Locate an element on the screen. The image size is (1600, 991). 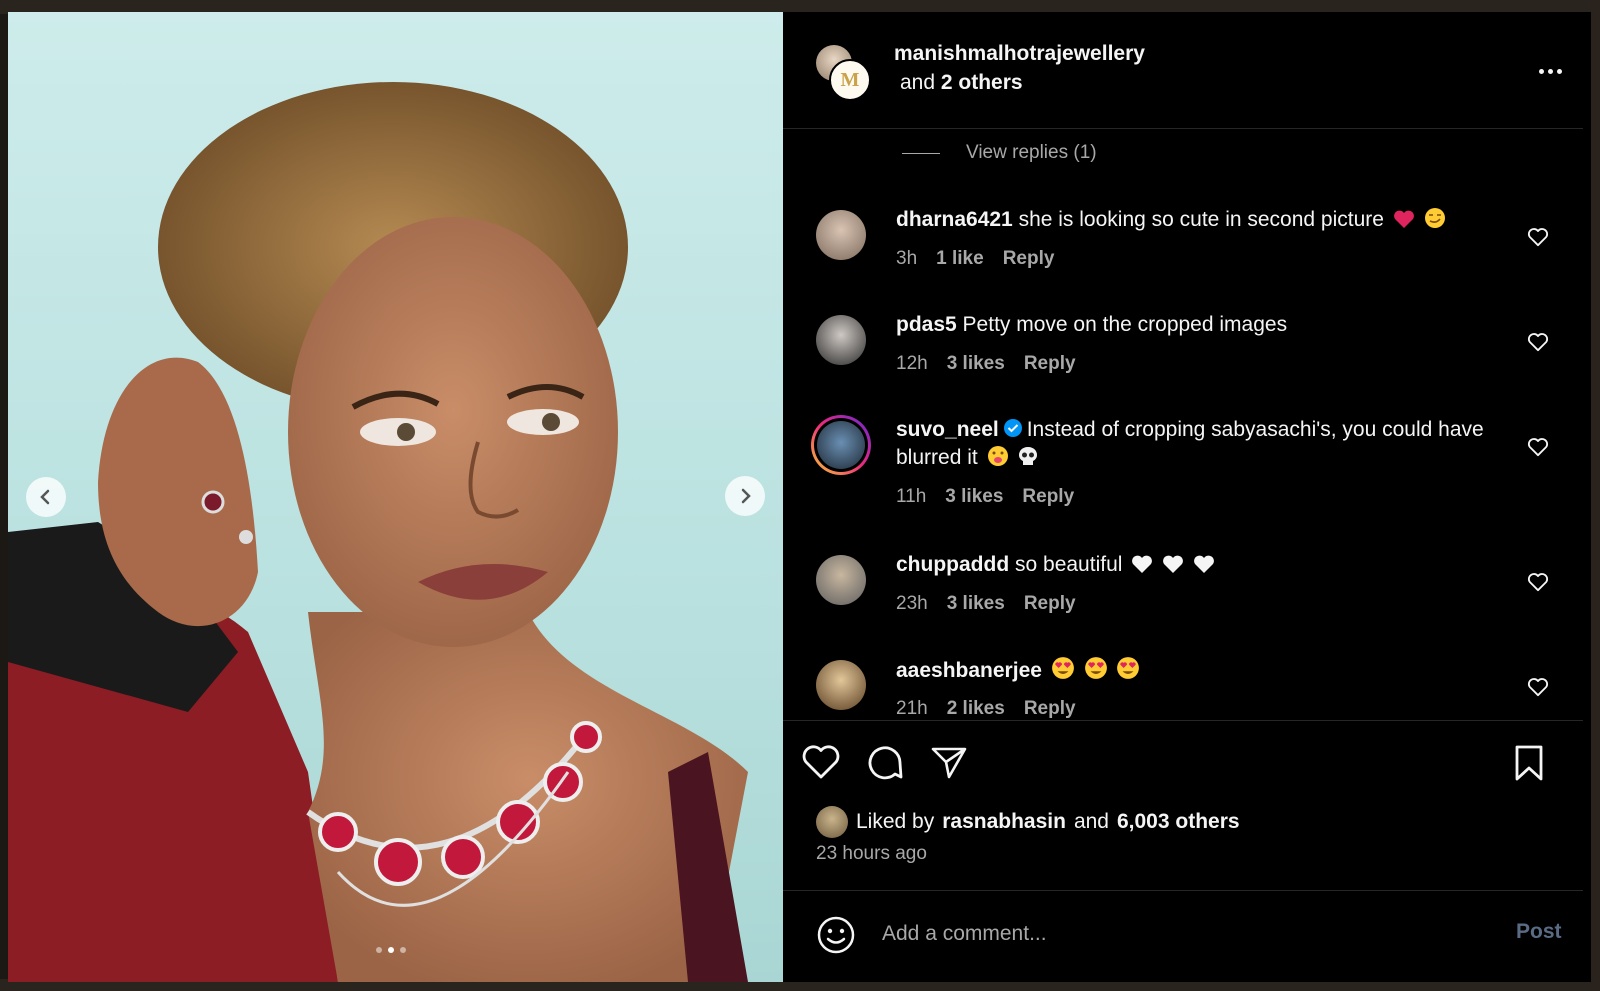
comment-body: she is looking so cute in second picture is located at coordinates (1201, 219).